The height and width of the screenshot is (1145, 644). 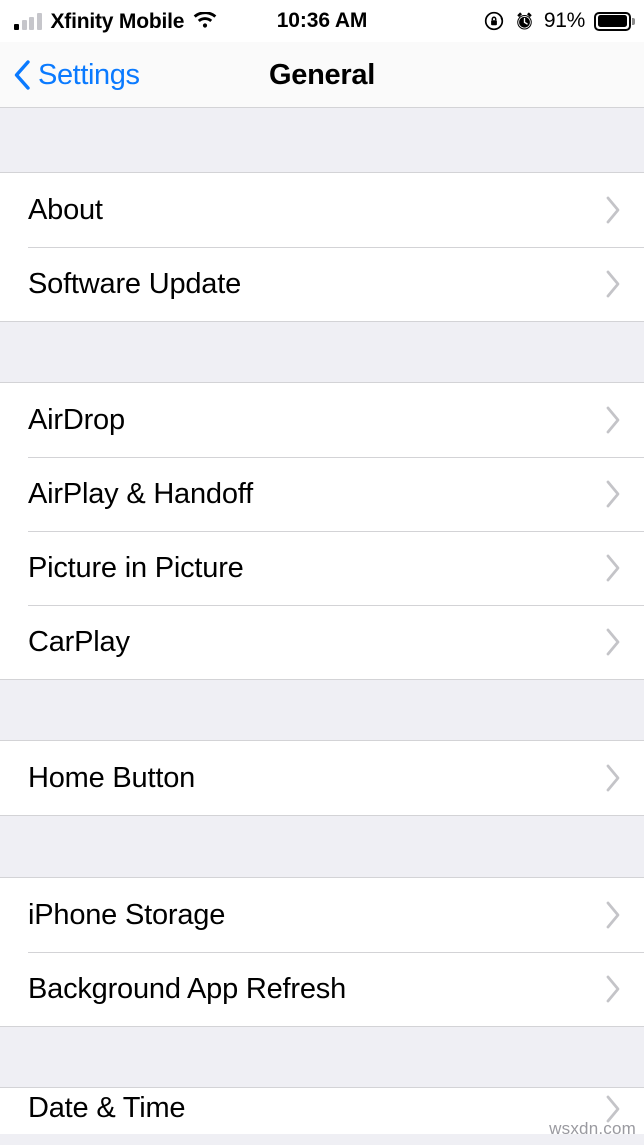 I want to click on status-bar: Xfinity Mobile 10:36 AM 91%, so click(x=322, y=21).